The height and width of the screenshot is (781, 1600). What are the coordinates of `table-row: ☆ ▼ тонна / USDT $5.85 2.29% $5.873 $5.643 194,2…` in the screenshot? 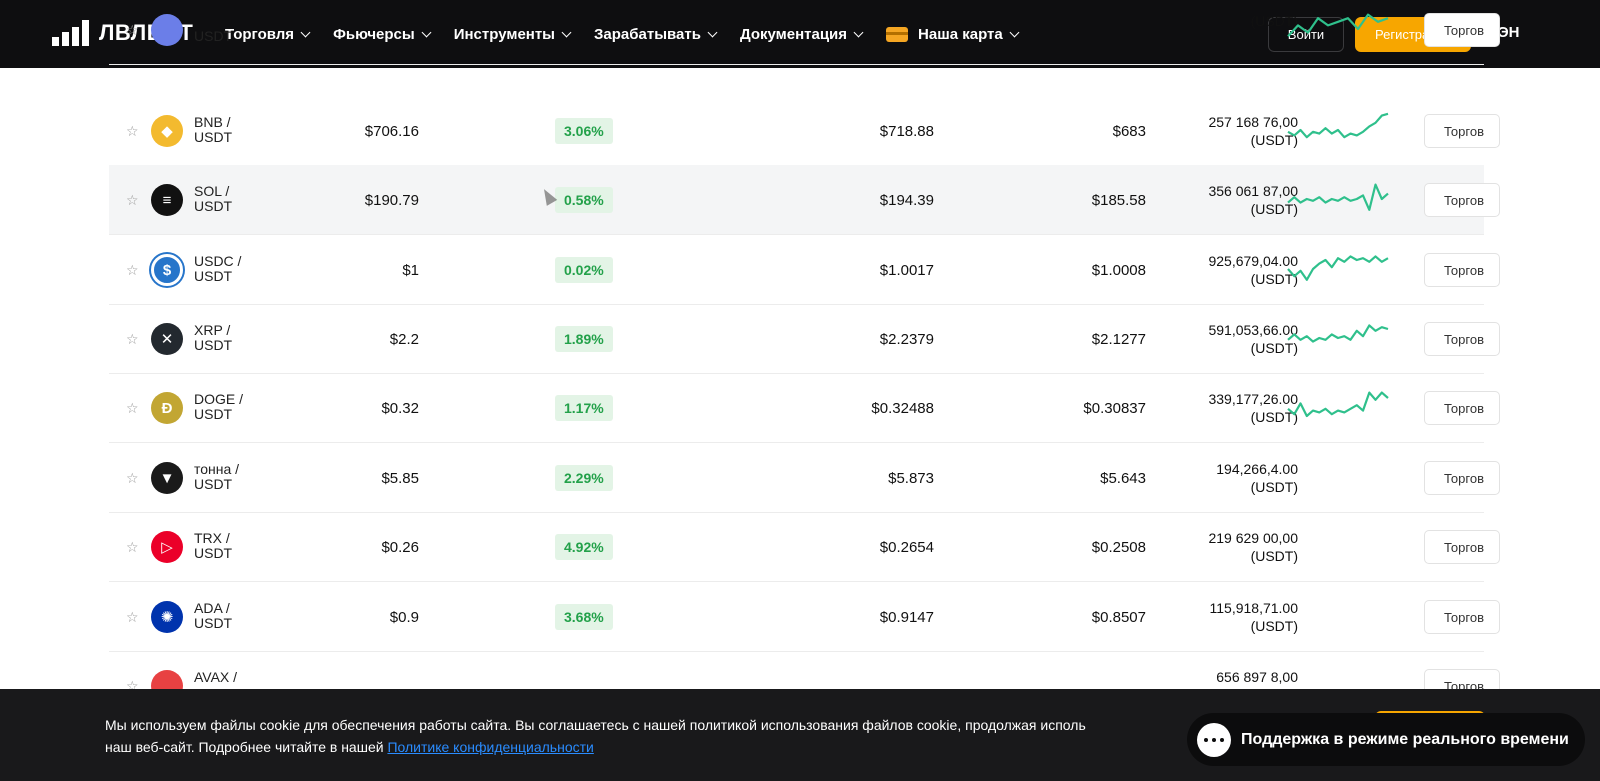 It's located at (804, 478).